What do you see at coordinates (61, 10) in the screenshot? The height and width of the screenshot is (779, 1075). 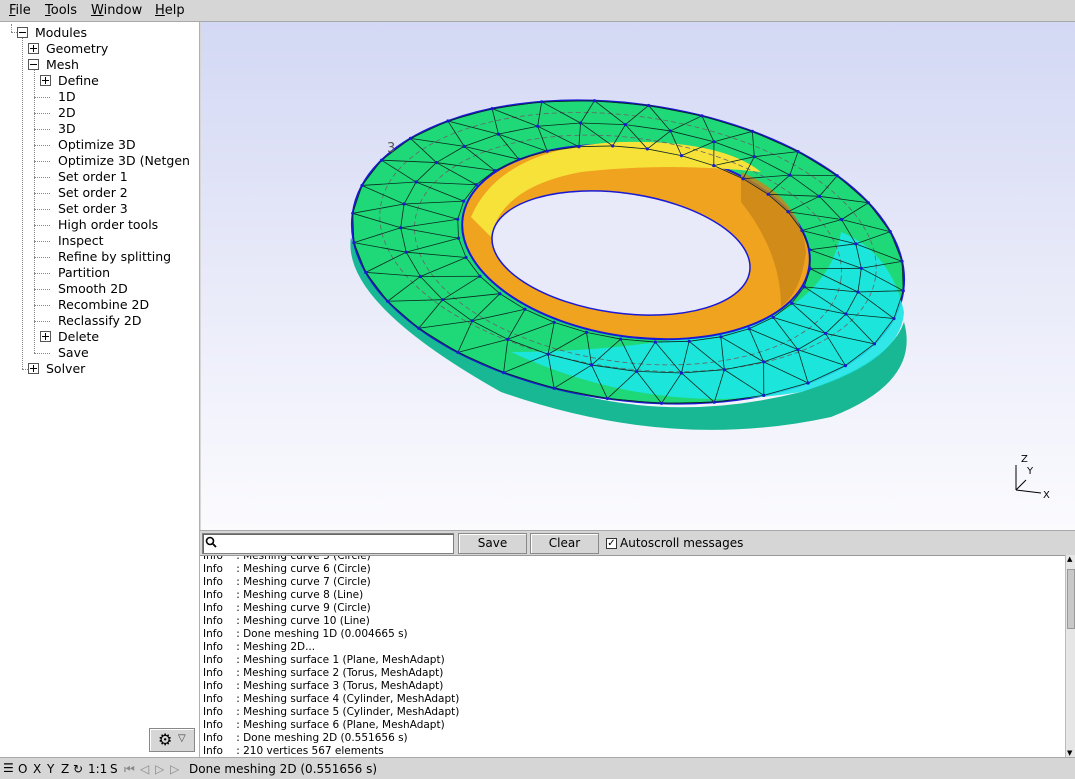 I see `menu-tools: Tools` at bounding box center [61, 10].